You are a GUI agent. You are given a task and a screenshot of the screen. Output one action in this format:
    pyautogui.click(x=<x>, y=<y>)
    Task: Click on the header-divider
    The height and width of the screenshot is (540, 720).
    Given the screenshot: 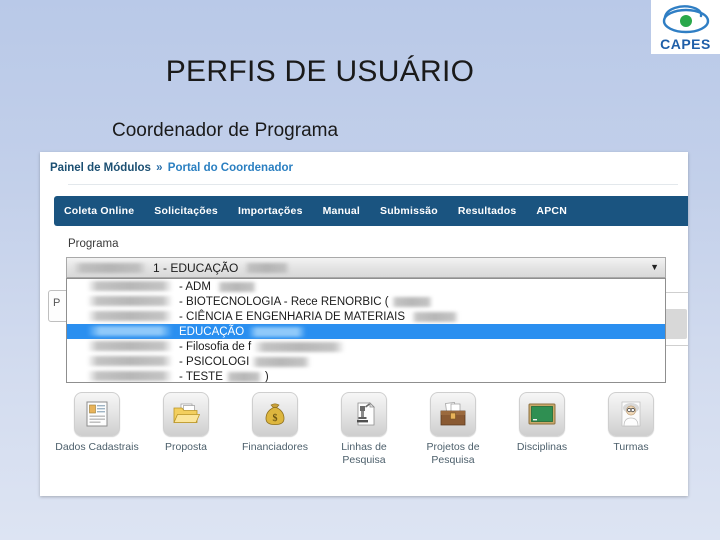 What is the action you would take?
    pyautogui.click(x=373, y=184)
    